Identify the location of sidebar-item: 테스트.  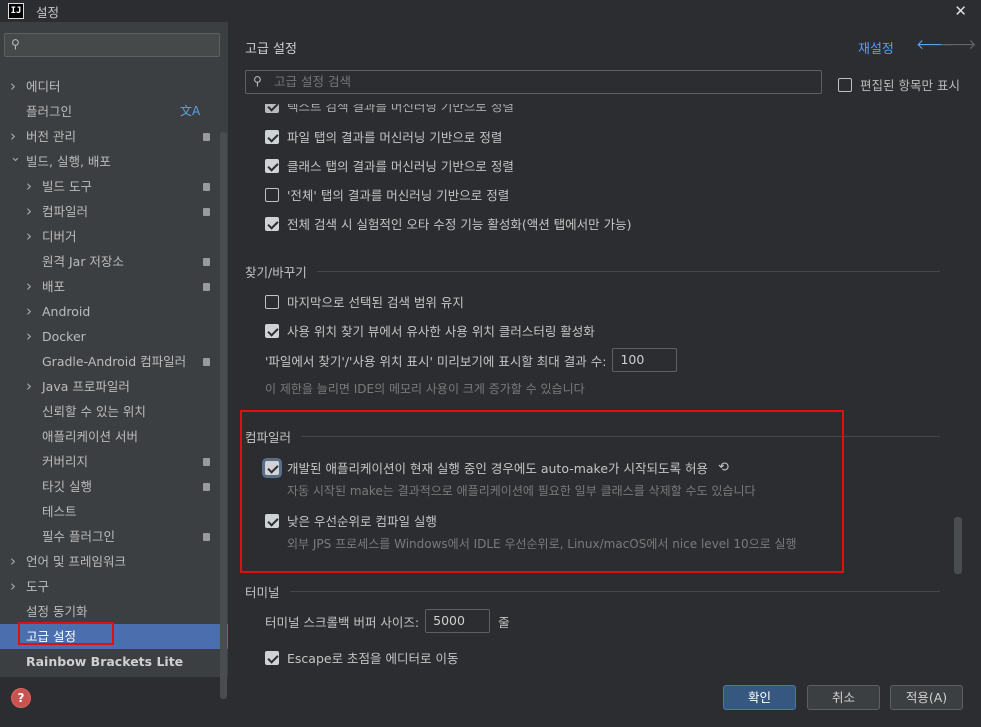
(114, 511).